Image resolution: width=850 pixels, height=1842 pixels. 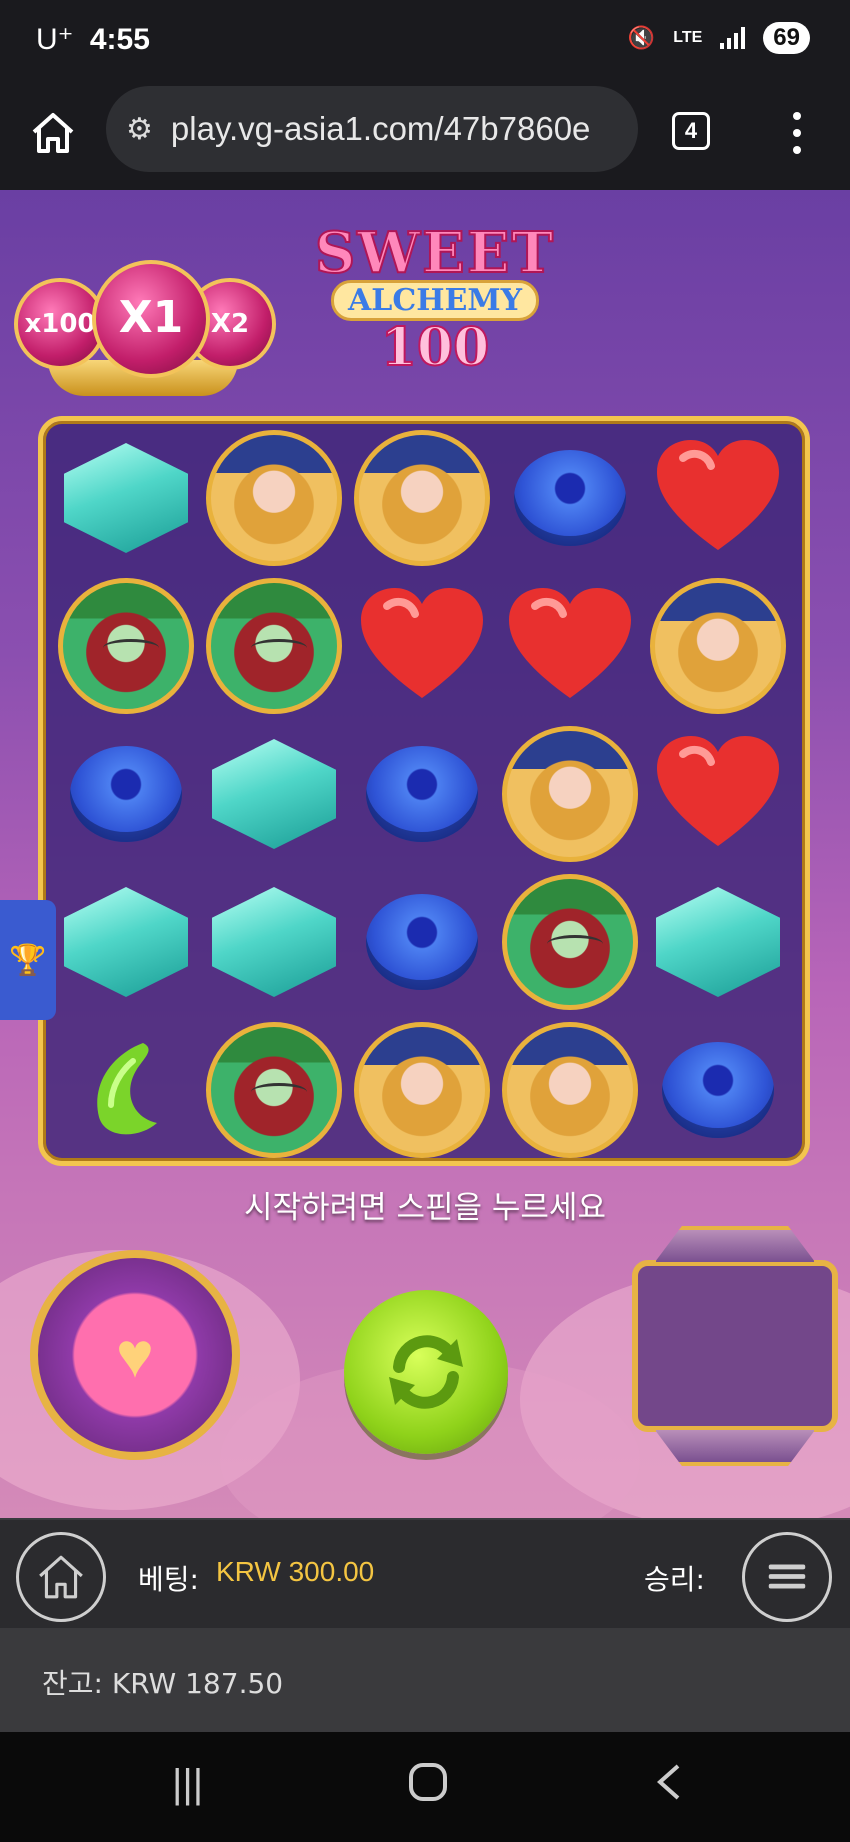 What do you see at coordinates (786, 38) in the screenshot?
I see `battery-indicator: 69` at bounding box center [786, 38].